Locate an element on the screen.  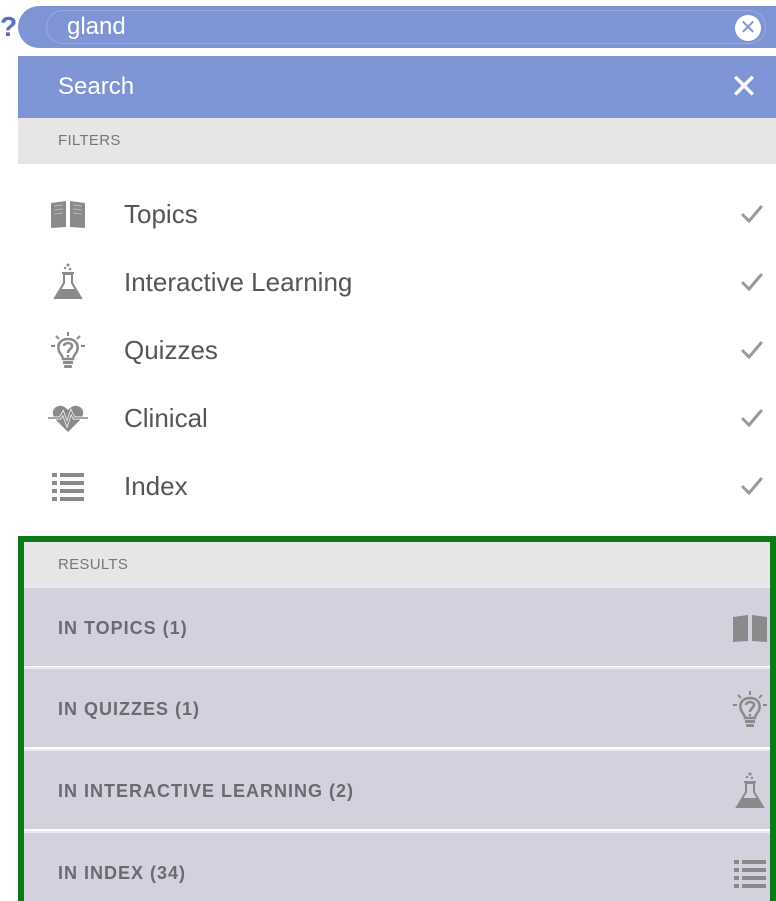
filter-label: Topics is located at coordinates (161, 214).